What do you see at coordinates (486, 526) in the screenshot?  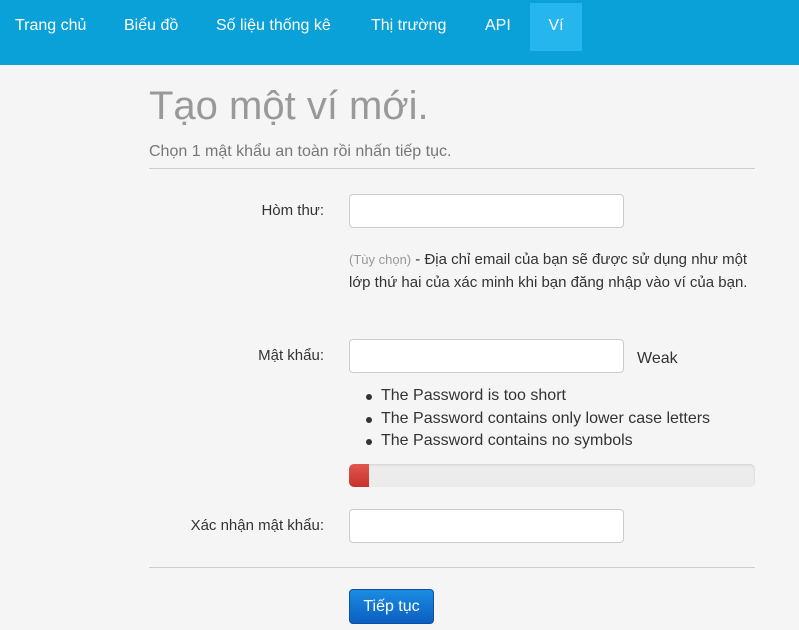 I see `confirm-password-input` at bounding box center [486, 526].